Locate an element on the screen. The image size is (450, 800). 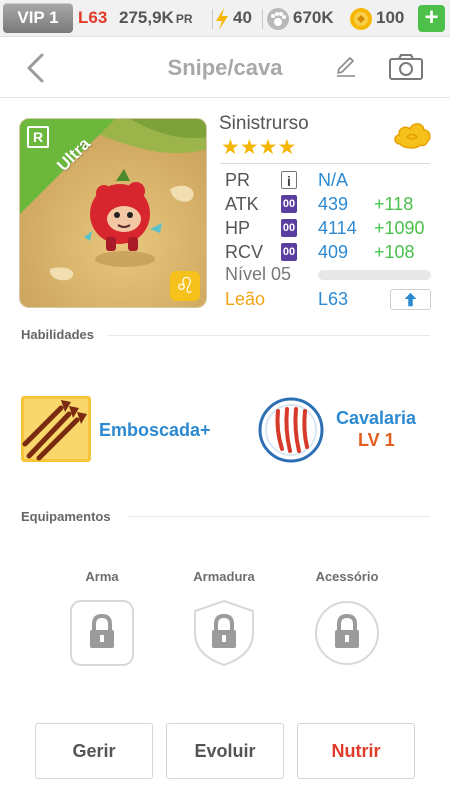
power-rating: 275,9K PR is located at coordinates (156, 18).